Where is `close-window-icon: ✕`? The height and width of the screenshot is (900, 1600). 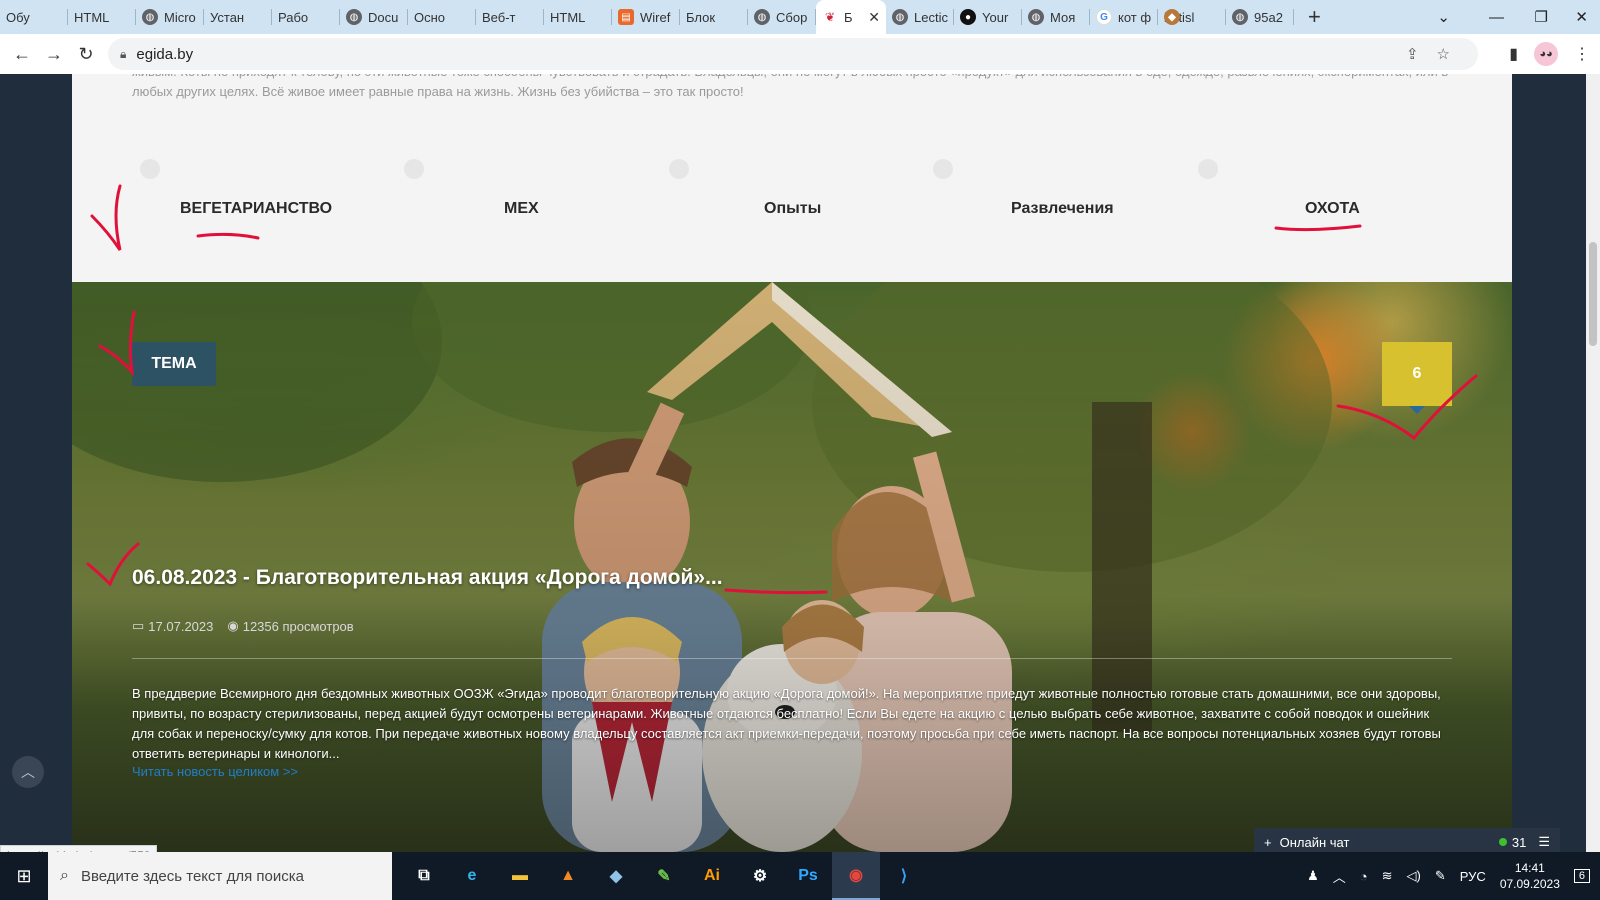 close-window-icon: ✕ is located at coordinates (1581, 17).